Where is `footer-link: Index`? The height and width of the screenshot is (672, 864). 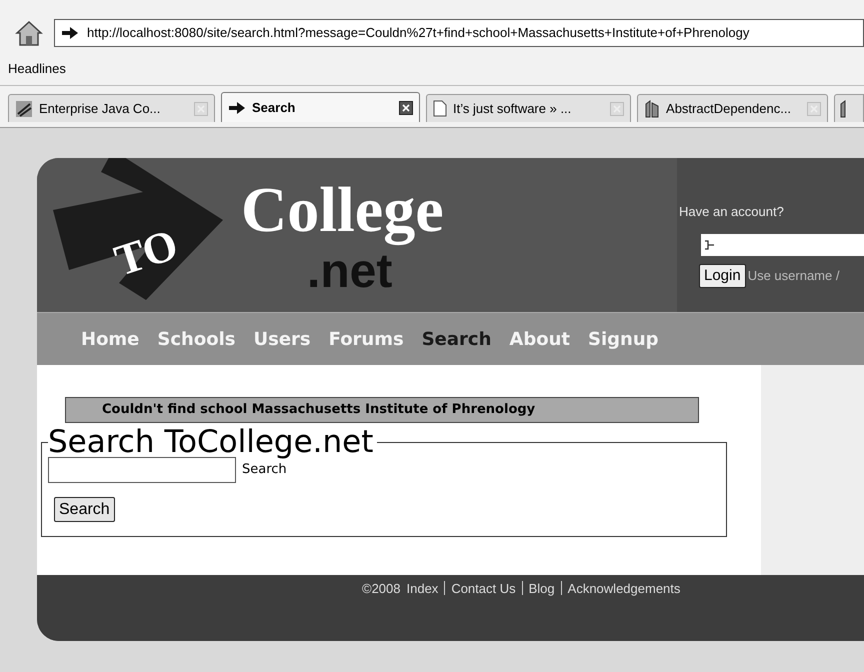 footer-link: Index is located at coordinates (422, 588).